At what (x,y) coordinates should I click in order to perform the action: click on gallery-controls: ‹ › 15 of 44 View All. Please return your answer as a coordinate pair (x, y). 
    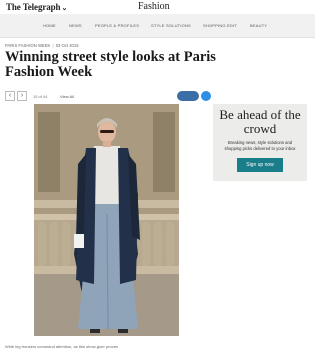
    Looking at the image, I should click on (108, 96).